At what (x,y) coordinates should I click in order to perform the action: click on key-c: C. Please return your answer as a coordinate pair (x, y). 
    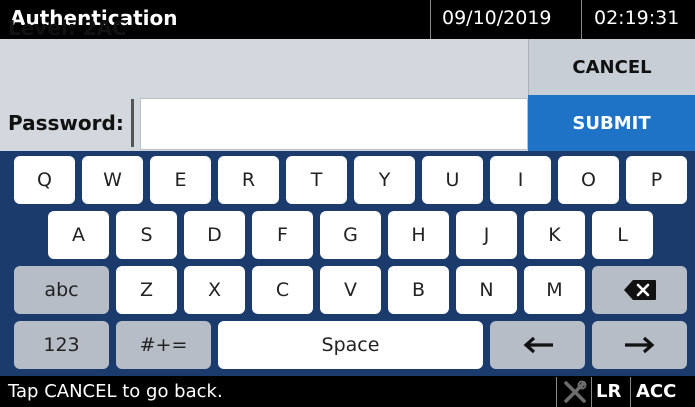
    Looking at the image, I should click on (282, 290).